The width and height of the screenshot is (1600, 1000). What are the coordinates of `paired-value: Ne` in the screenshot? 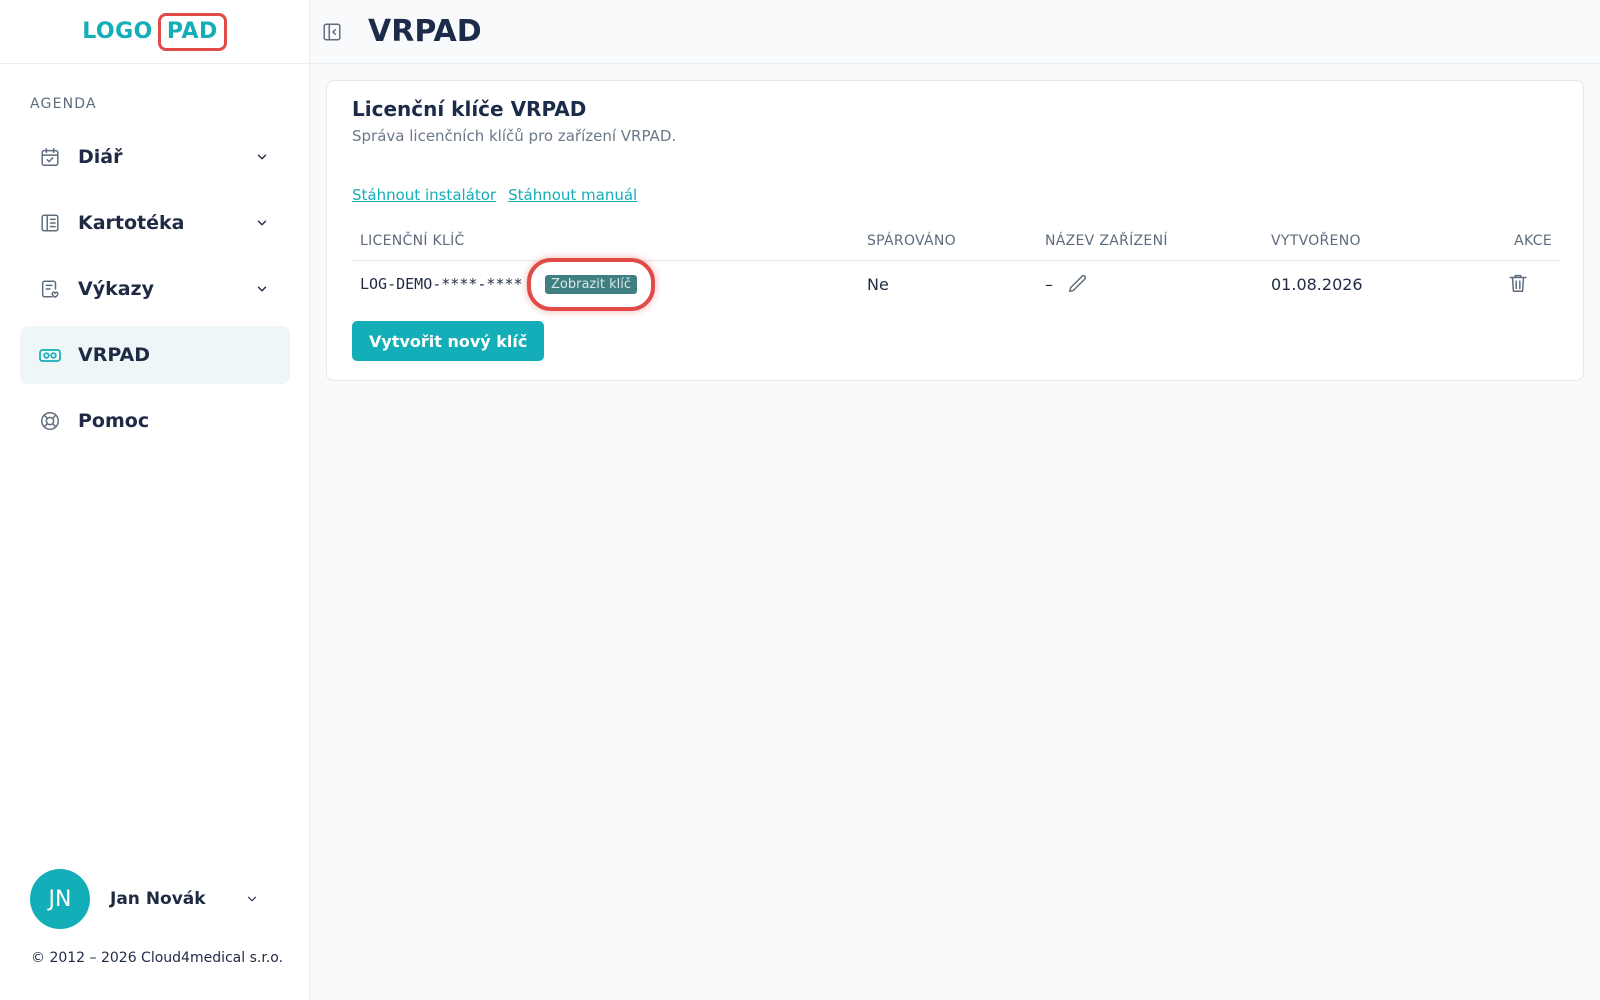 It's located at (878, 284).